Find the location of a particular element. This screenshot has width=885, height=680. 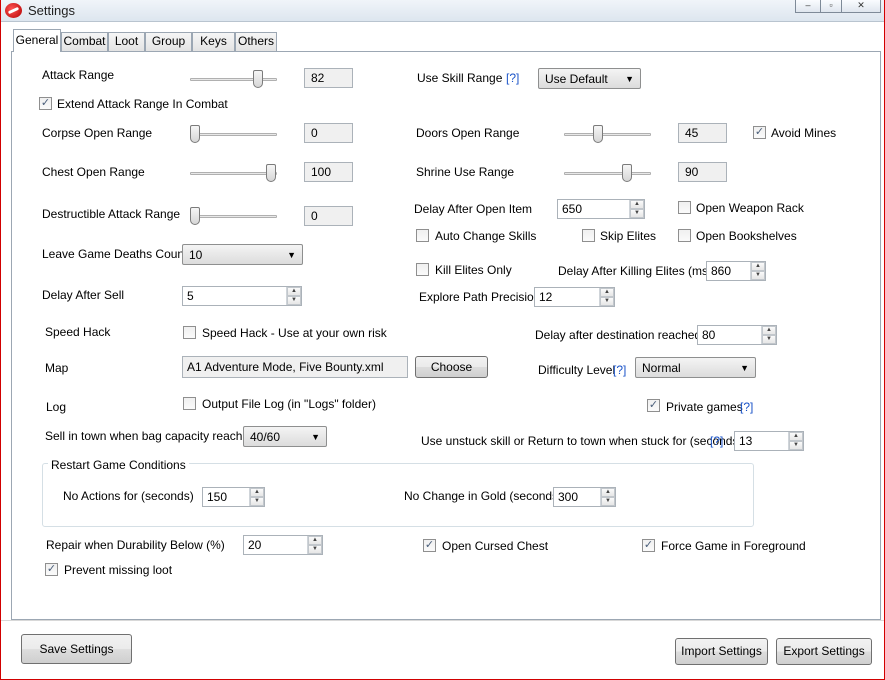

tab-loot: Loot is located at coordinates (126, 41).